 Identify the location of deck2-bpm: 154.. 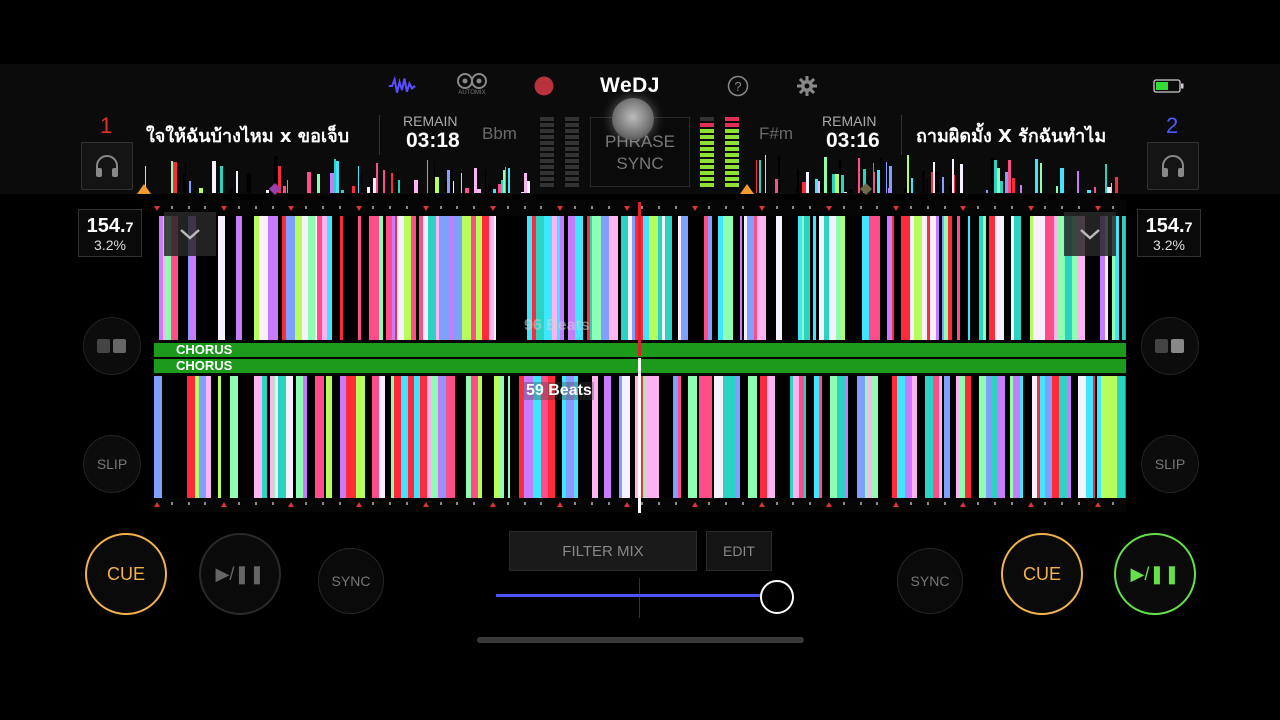
(1165, 226).